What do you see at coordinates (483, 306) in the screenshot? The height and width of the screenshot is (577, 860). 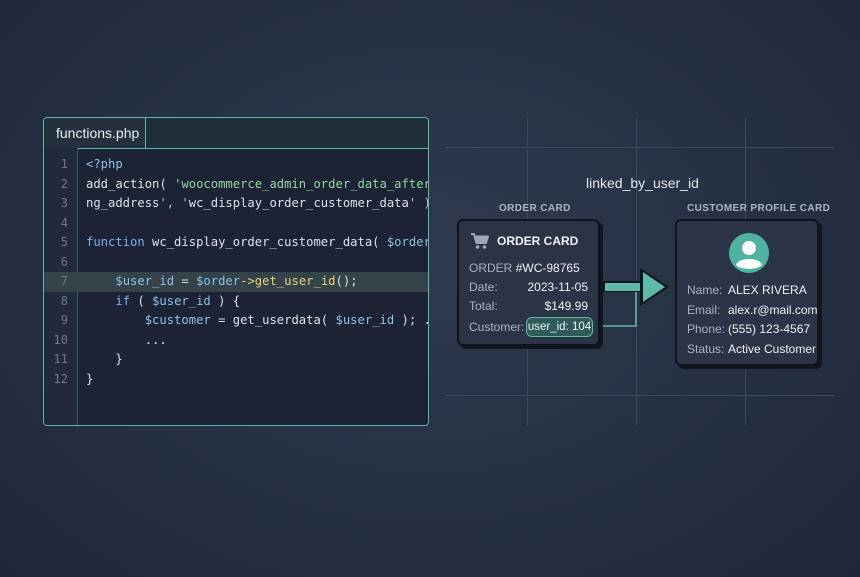 I see `total-label: Total:` at bounding box center [483, 306].